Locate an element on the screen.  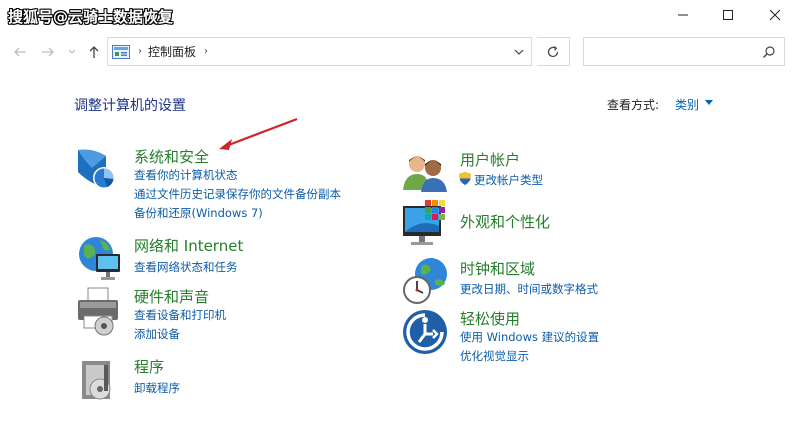
maximize-button is located at coordinates (728, 15).